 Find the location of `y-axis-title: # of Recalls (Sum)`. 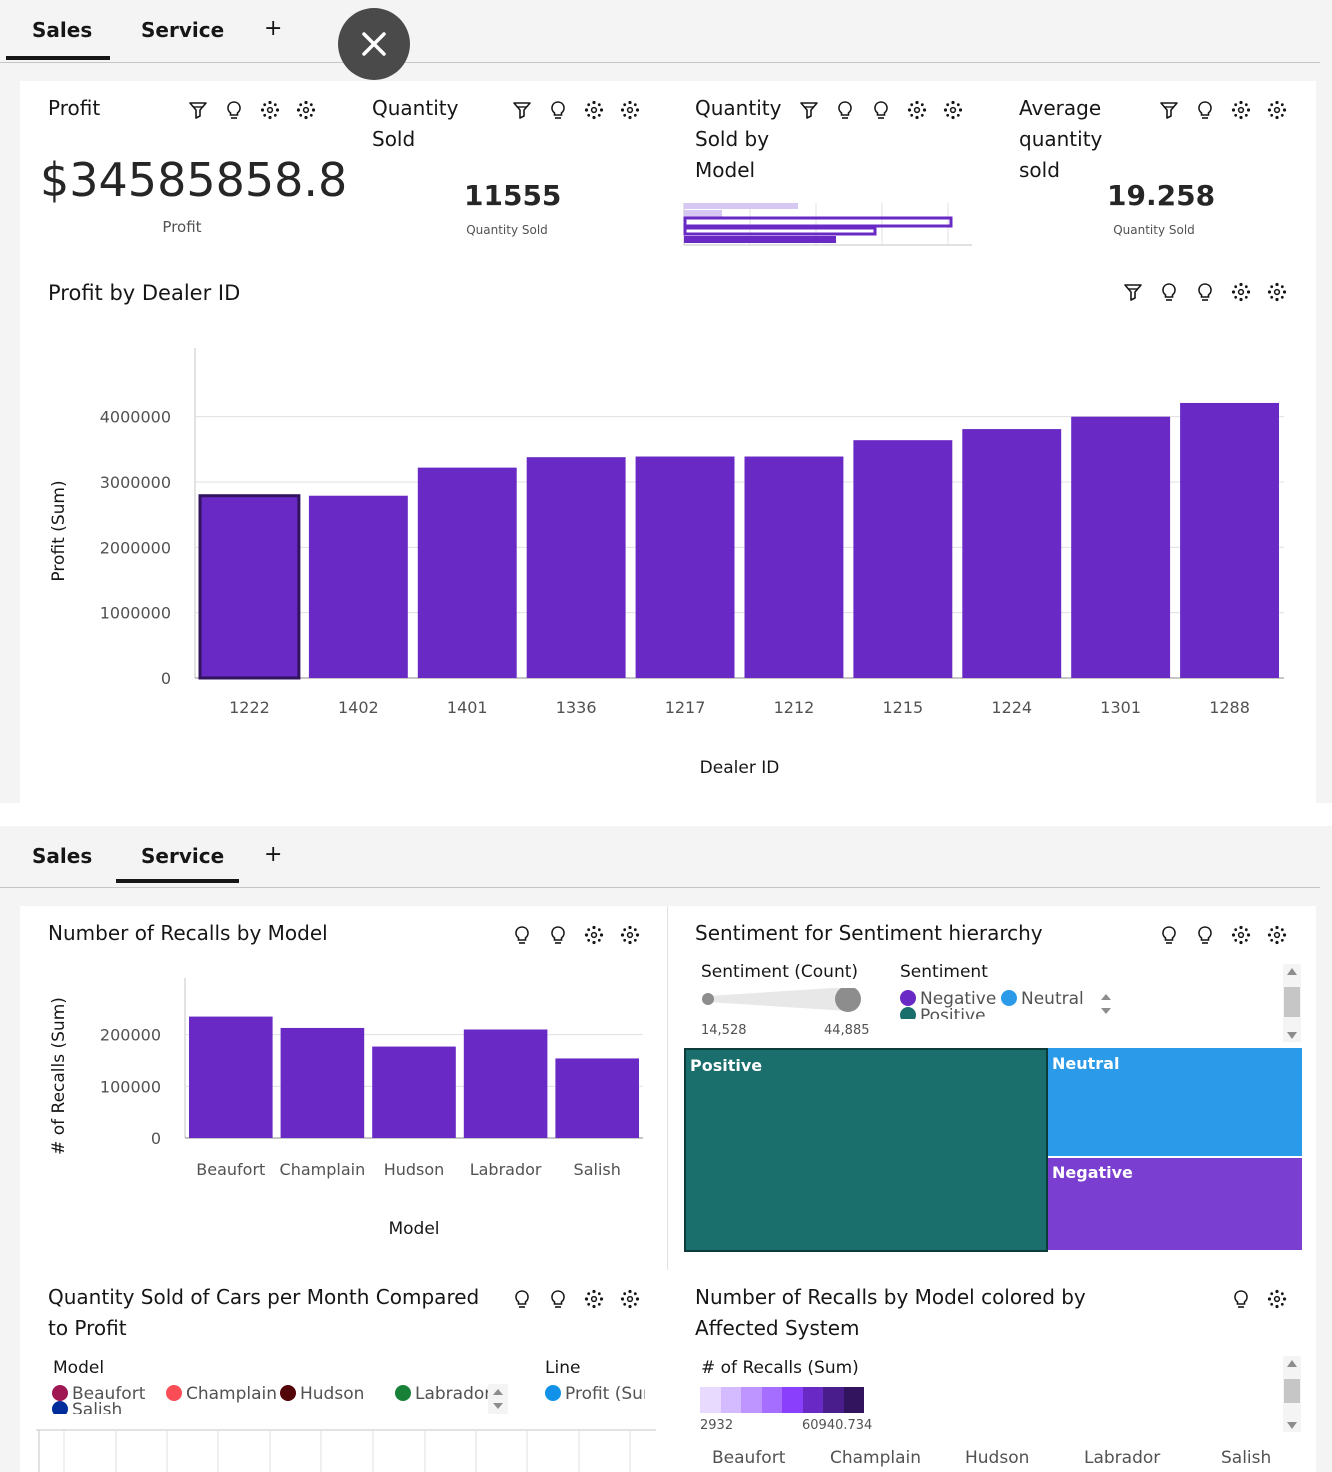

y-axis-title: # of Recalls (Sum) is located at coordinates (59, 1076).